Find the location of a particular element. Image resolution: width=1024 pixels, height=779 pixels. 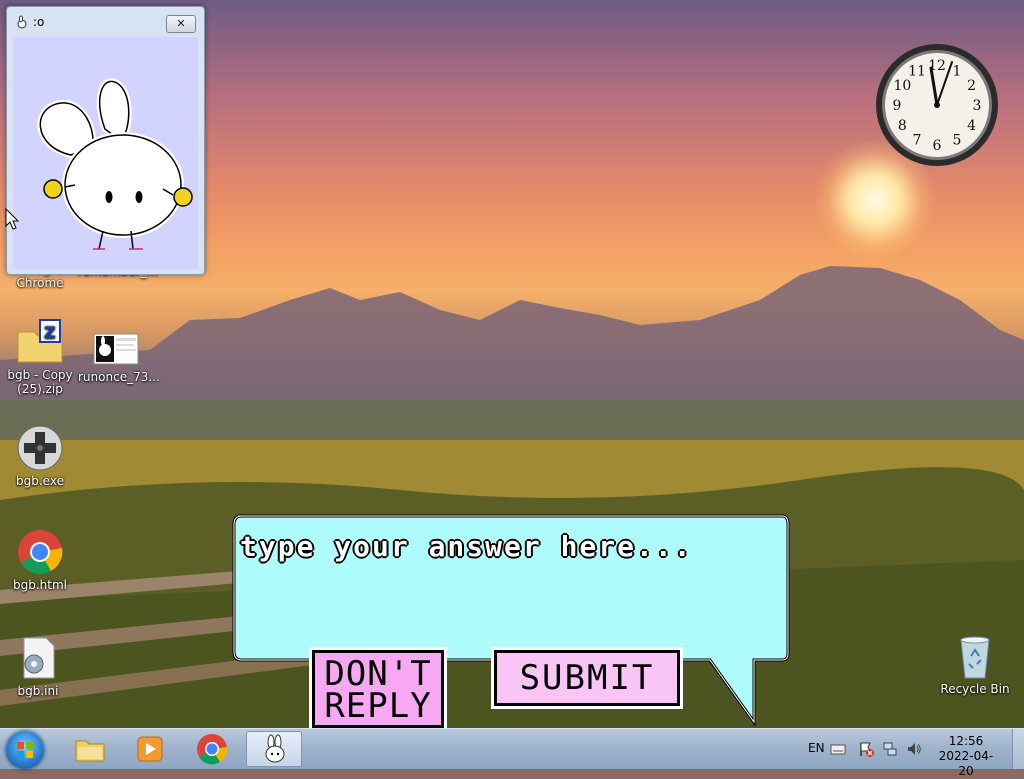

clock-numeral: 5 is located at coordinates (957, 141).